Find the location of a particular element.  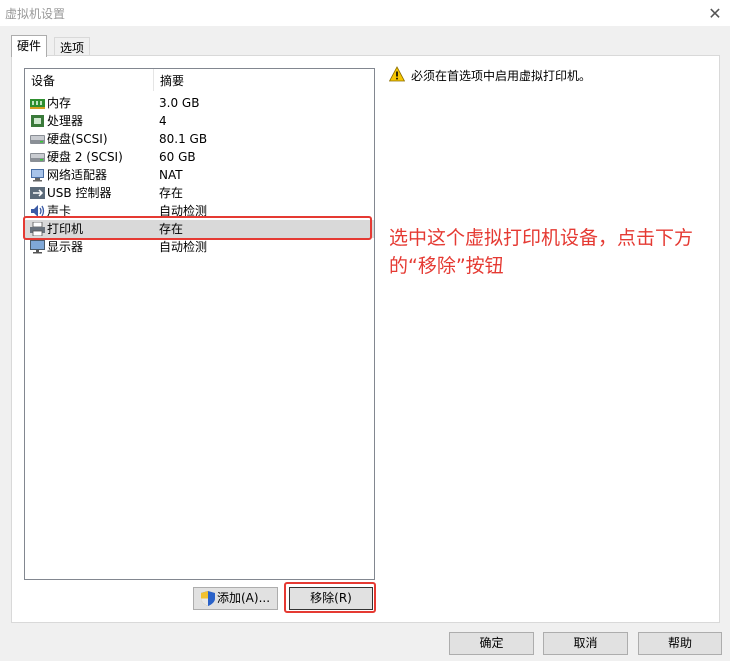

device-summary: 60 GB is located at coordinates (177, 157).